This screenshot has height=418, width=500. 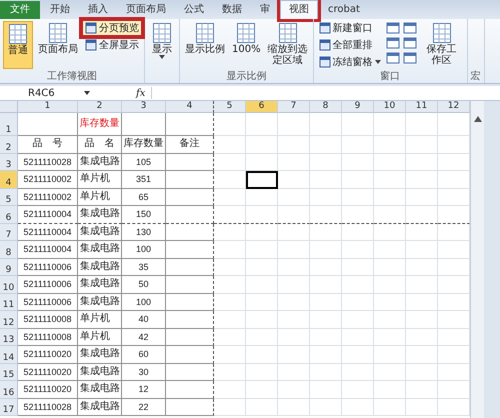 I want to click on row-header: 2, so click(x=9, y=145).